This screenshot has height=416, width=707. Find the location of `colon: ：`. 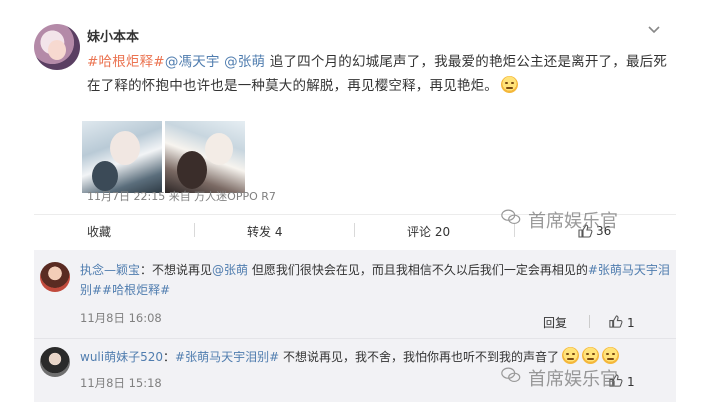

colon: ： is located at coordinates (169, 357).